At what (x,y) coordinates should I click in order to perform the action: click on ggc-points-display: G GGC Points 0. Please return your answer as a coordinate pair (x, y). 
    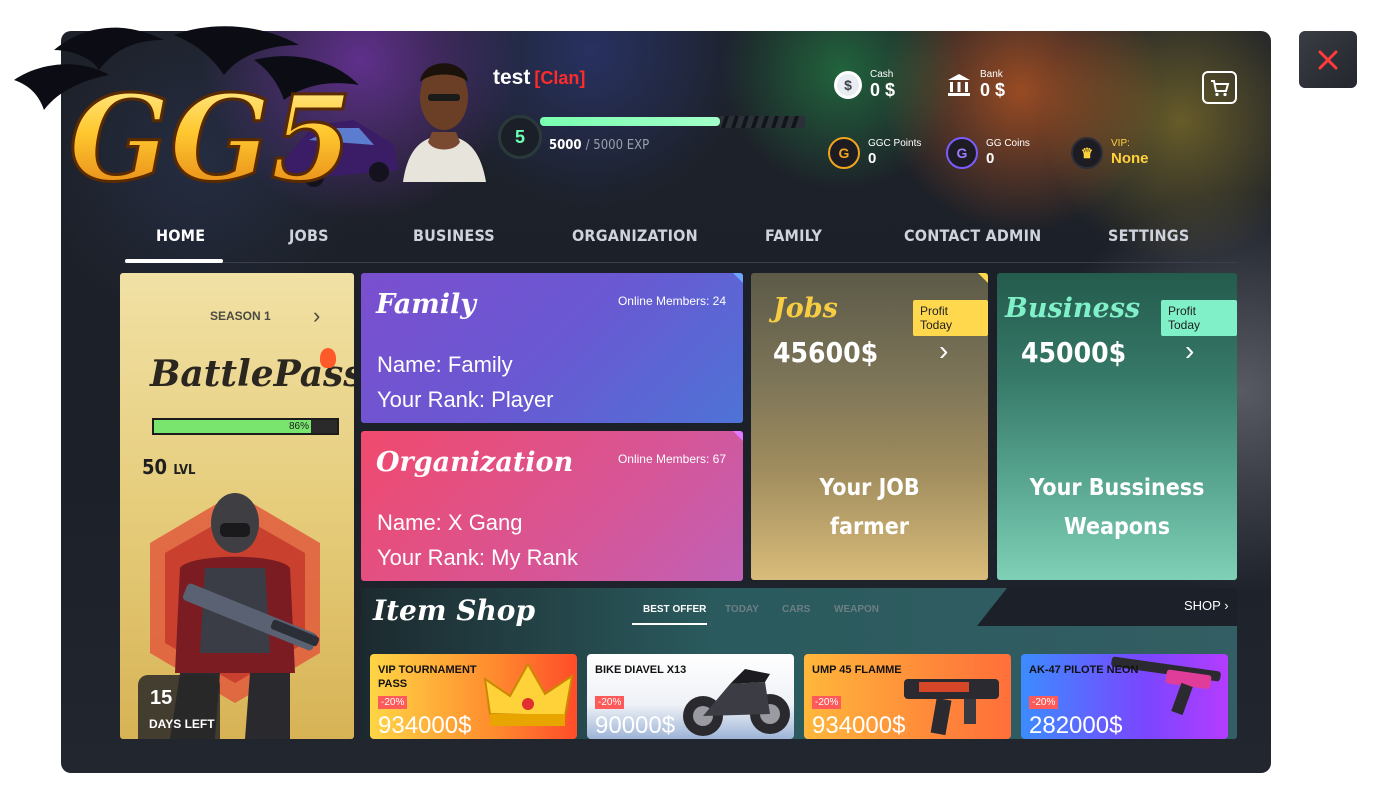
    Looking at the image, I should click on (874, 153).